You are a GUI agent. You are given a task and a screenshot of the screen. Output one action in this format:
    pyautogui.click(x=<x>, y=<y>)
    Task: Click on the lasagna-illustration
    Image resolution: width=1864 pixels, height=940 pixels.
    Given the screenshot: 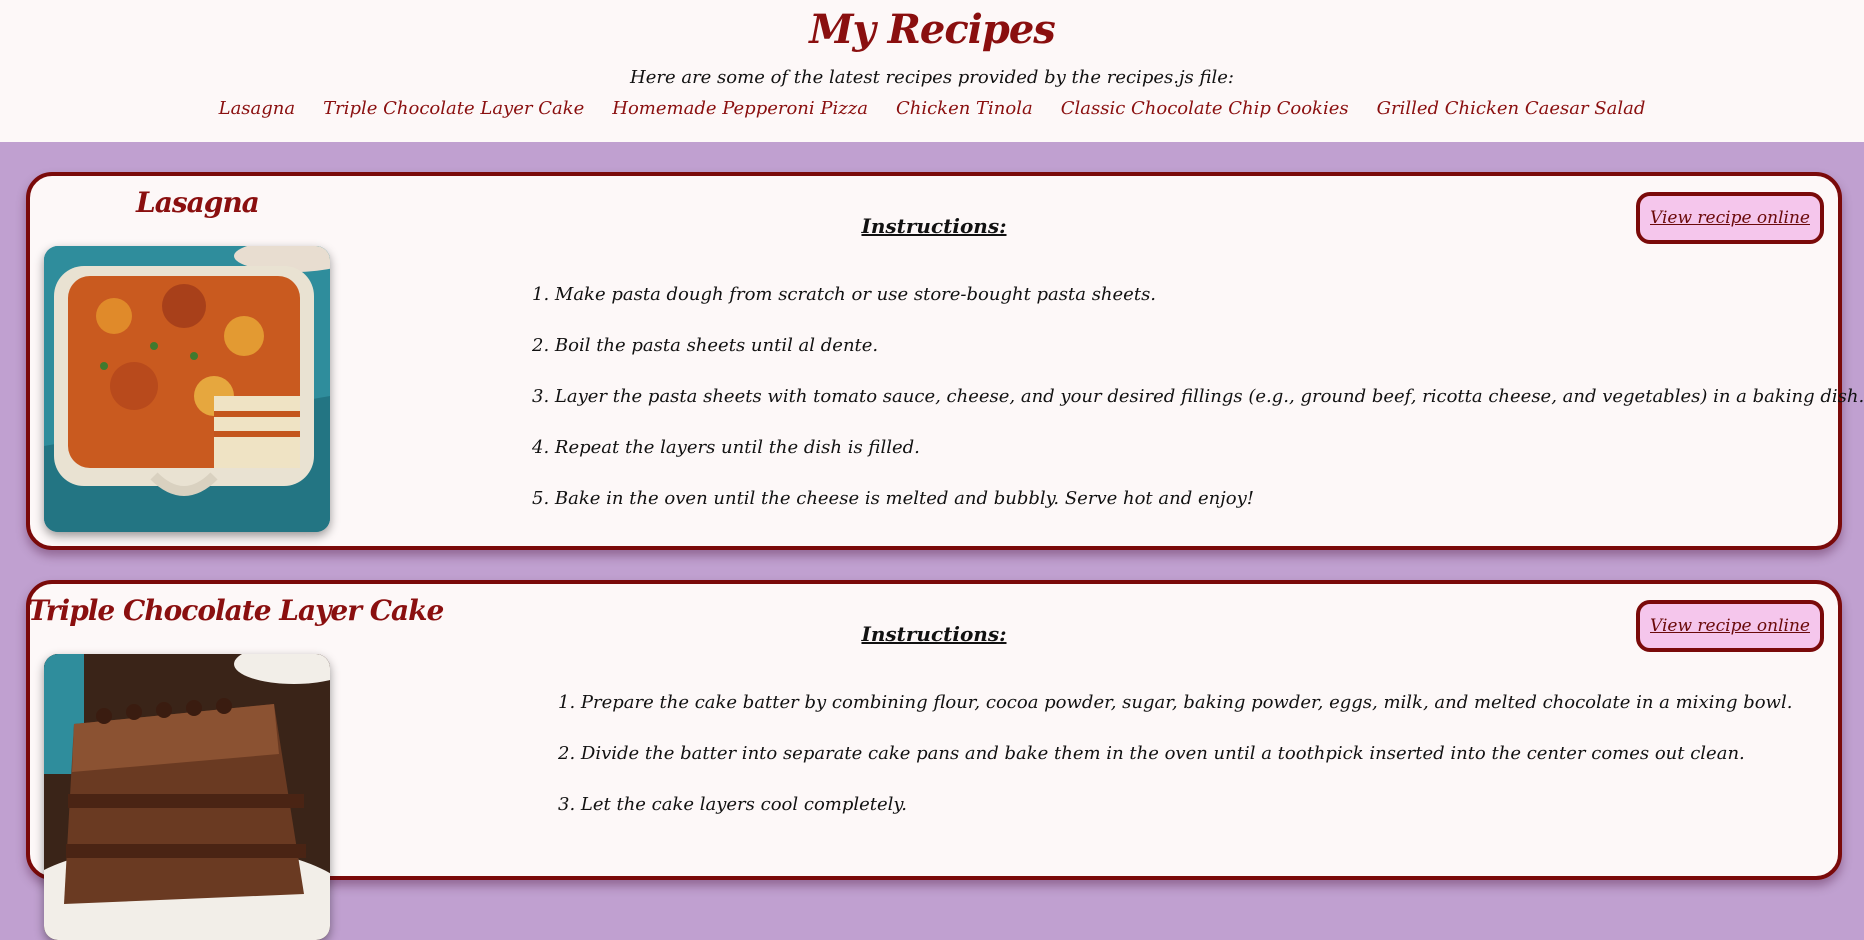 What is the action you would take?
    pyautogui.click(x=187, y=389)
    